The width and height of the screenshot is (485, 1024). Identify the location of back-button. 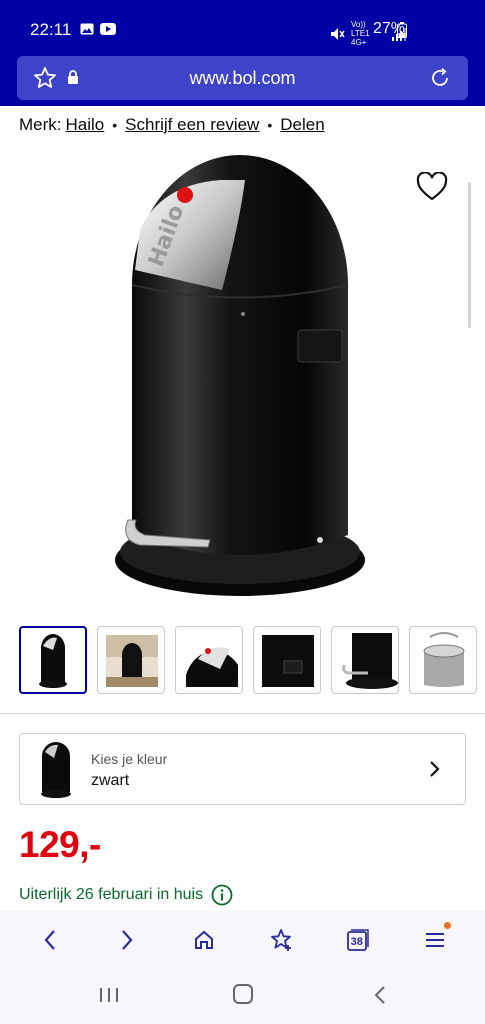
(50, 940).